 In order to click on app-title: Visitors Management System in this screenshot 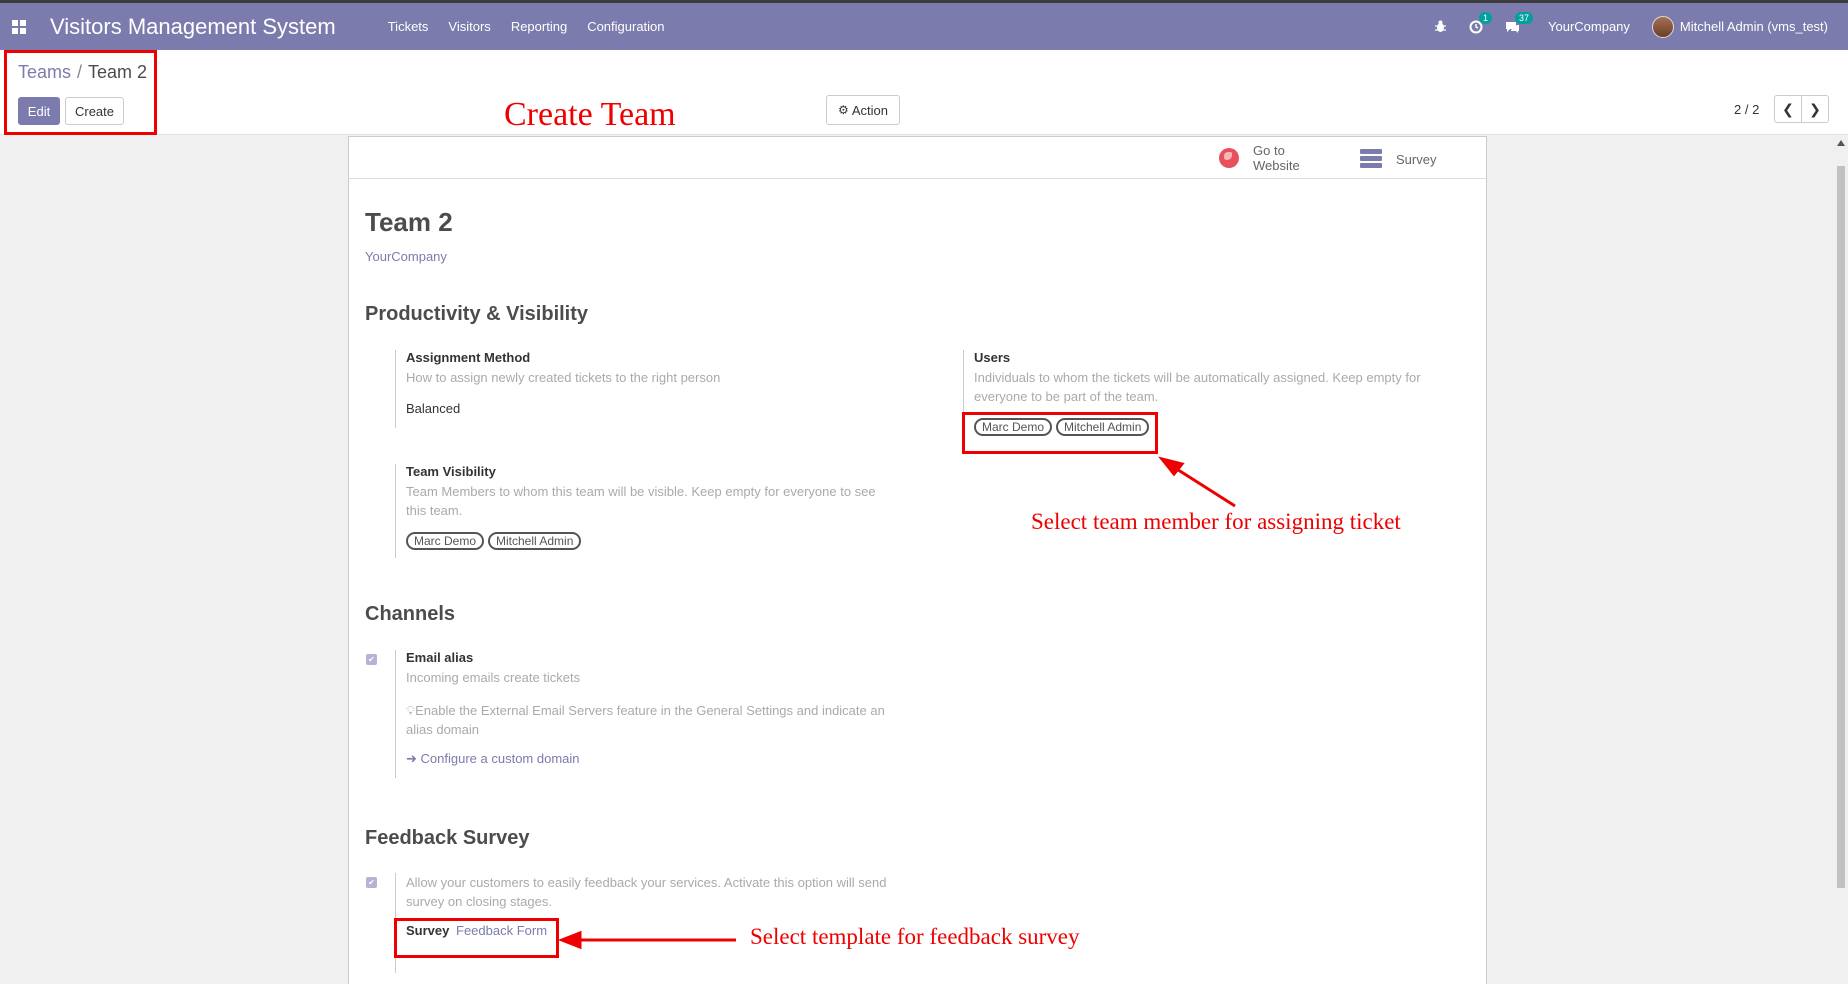, I will do `click(193, 27)`.